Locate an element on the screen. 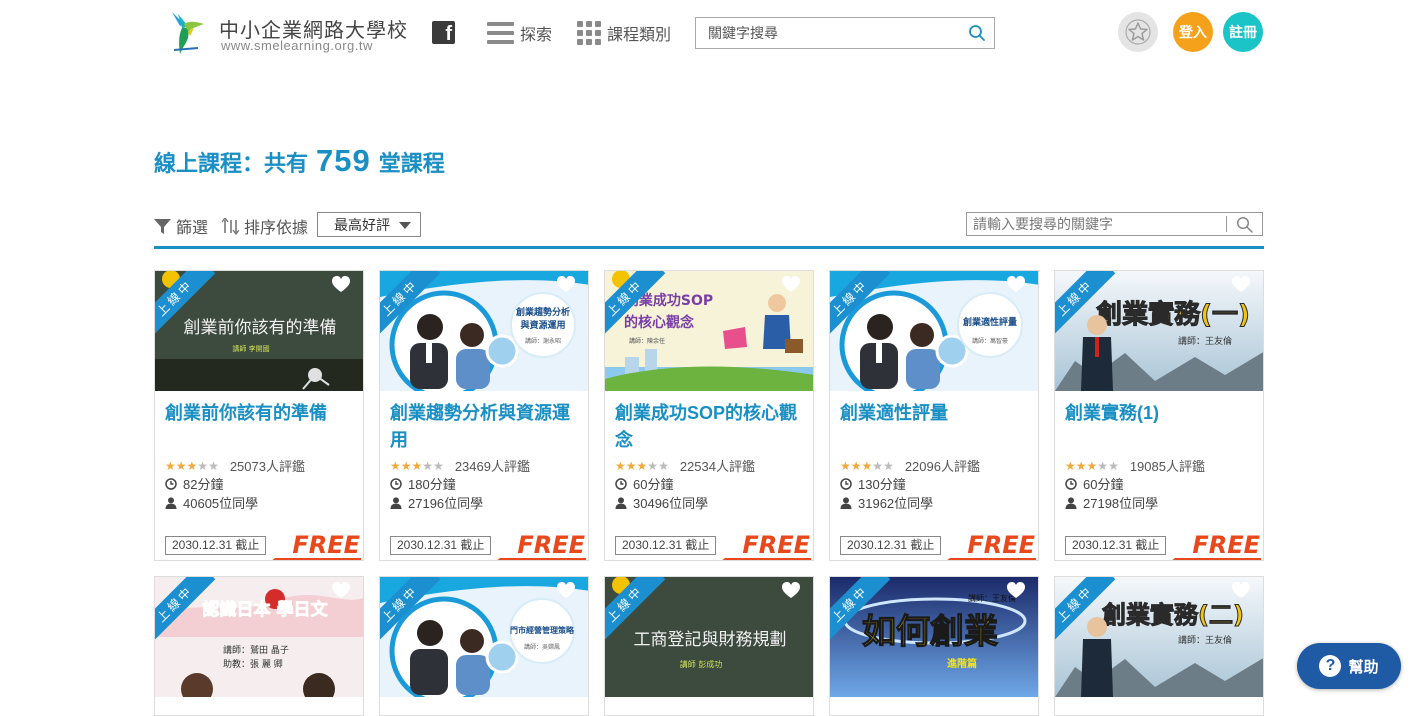  svg-text: 與資源運用 is located at coordinates (542, 325).